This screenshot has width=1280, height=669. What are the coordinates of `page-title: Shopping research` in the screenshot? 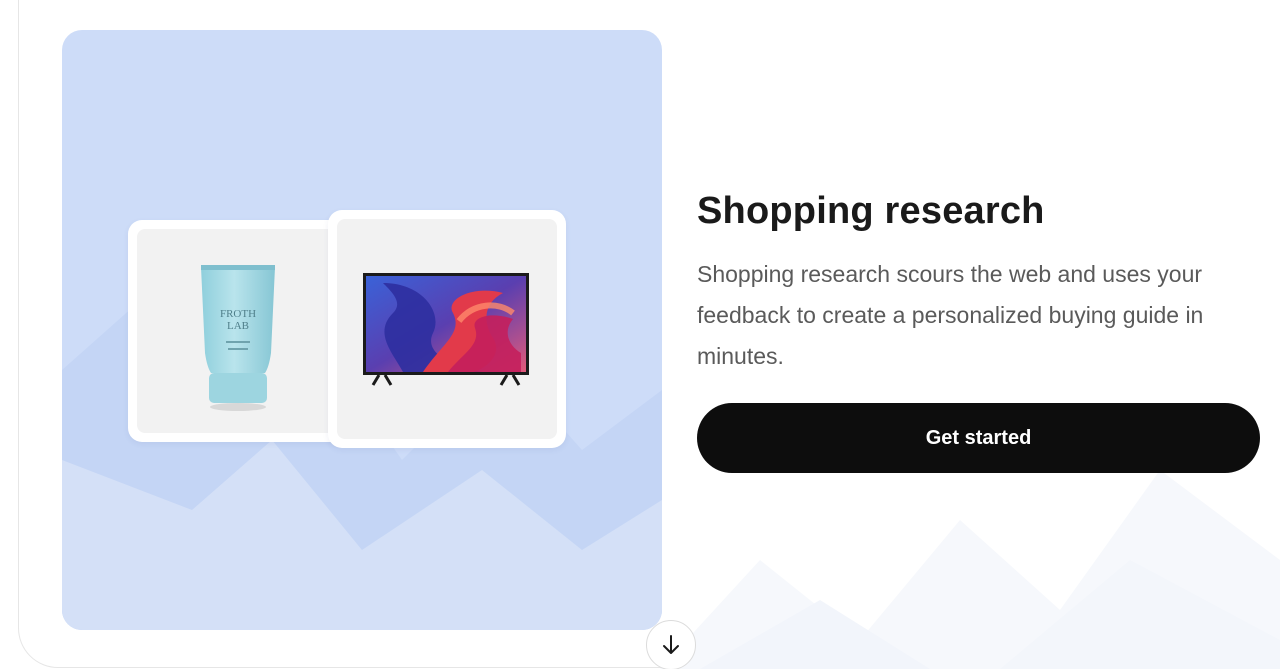 It's located at (871, 211).